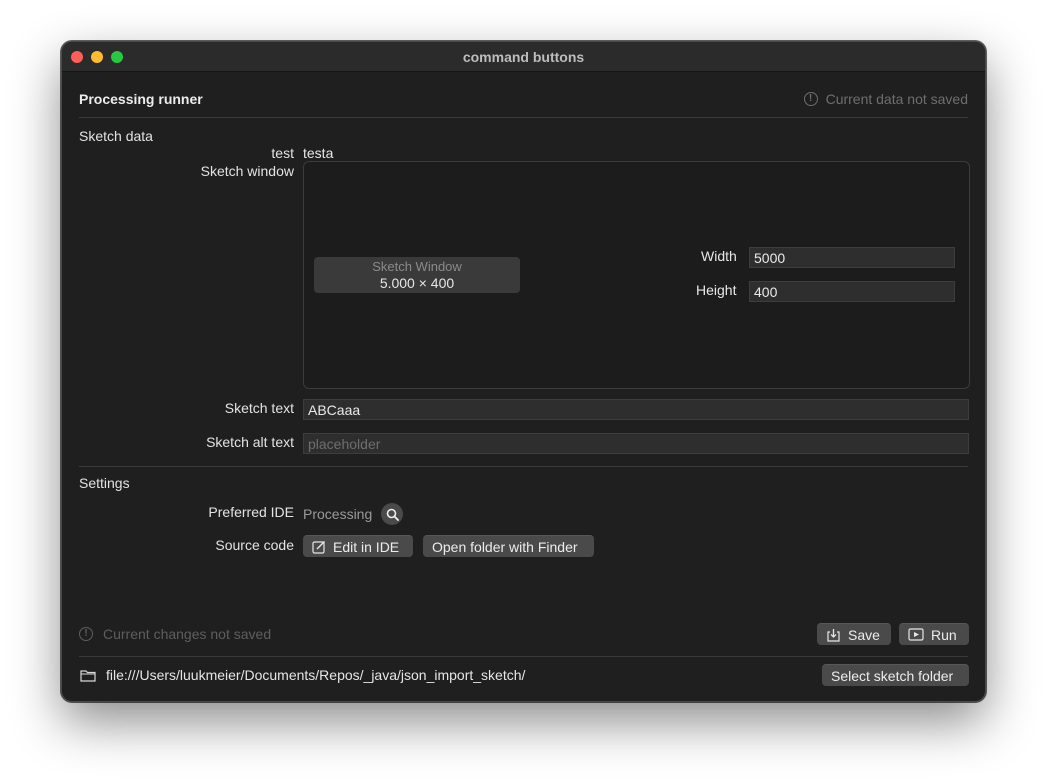 The height and width of the screenshot is (782, 1048). Describe the element at coordinates (141, 99) in the screenshot. I see `page-title: Processing runner` at that location.